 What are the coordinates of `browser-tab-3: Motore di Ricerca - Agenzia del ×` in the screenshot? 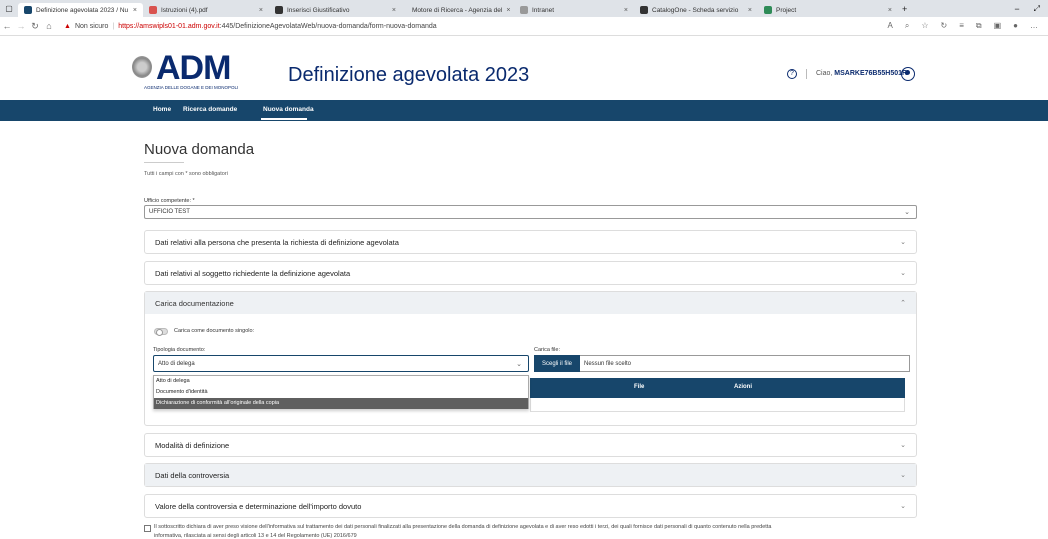 It's located at (458, 10).